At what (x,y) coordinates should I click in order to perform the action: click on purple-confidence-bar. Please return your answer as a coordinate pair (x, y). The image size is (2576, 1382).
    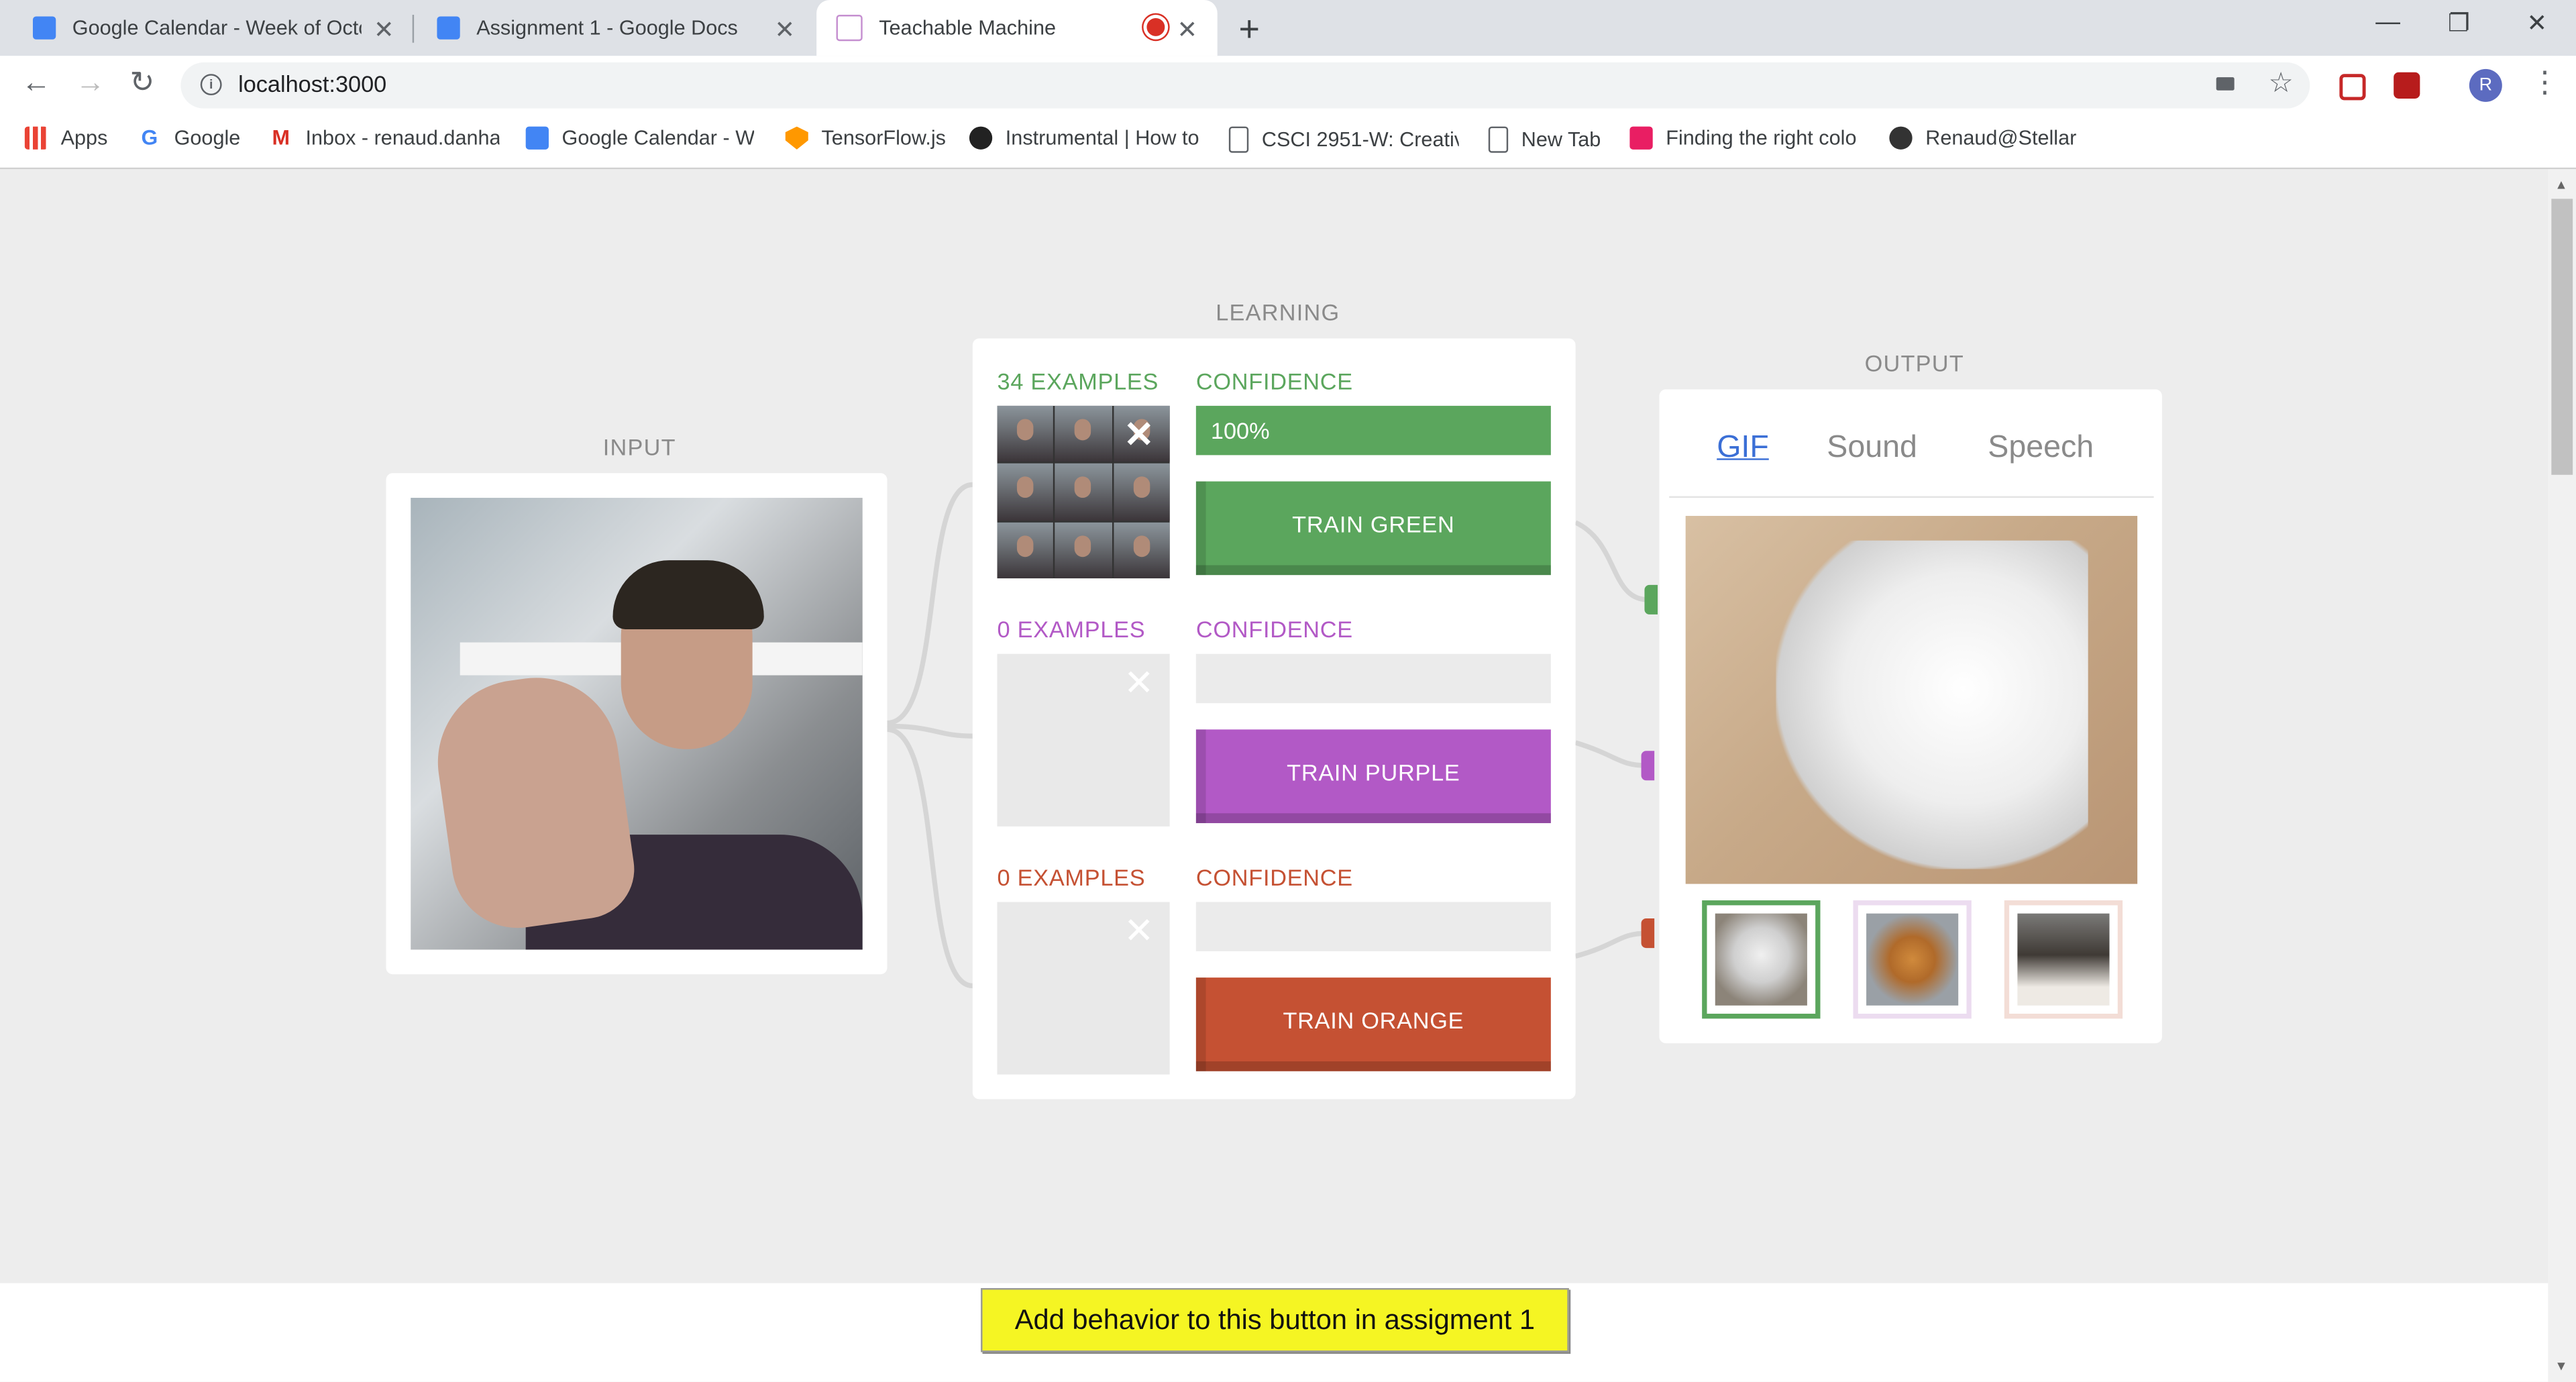
    Looking at the image, I should click on (1373, 678).